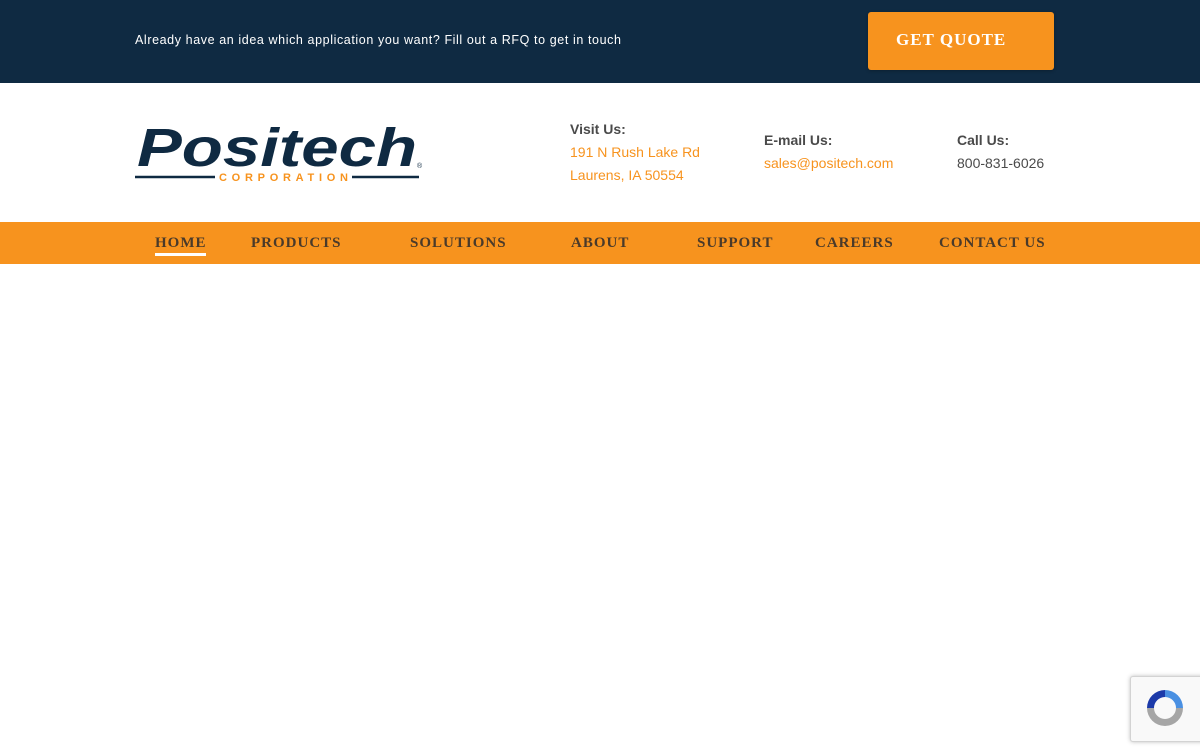 The height and width of the screenshot is (750, 1200). I want to click on email-link: sales@positech.com, so click(828, 163).